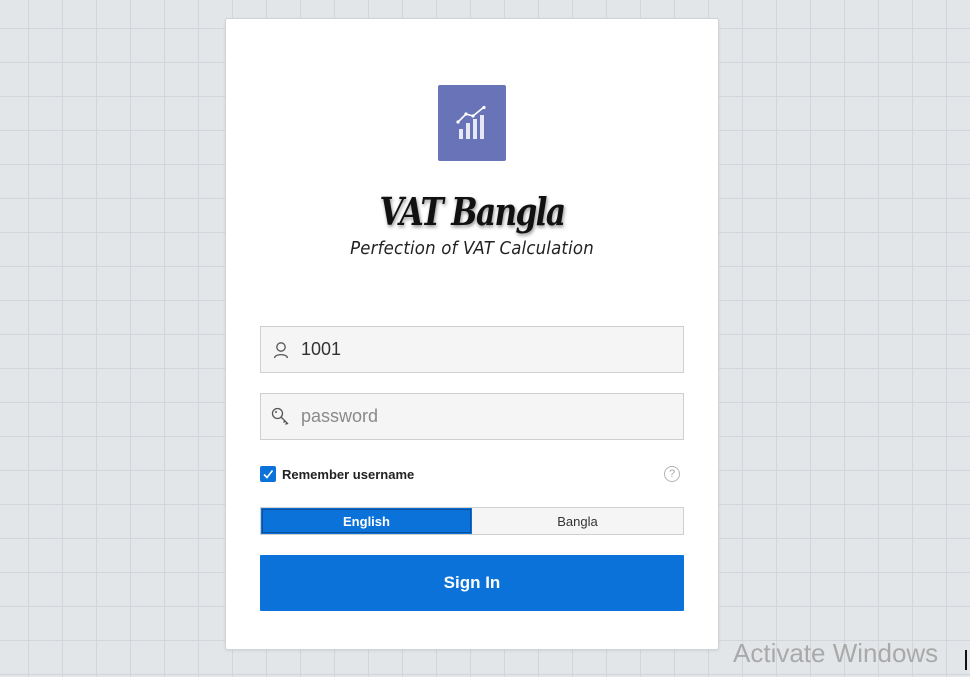 The image size is (970, 677). Describe the element at coordinates (486, 349) in the screenshot. I see `username-input` at that location.